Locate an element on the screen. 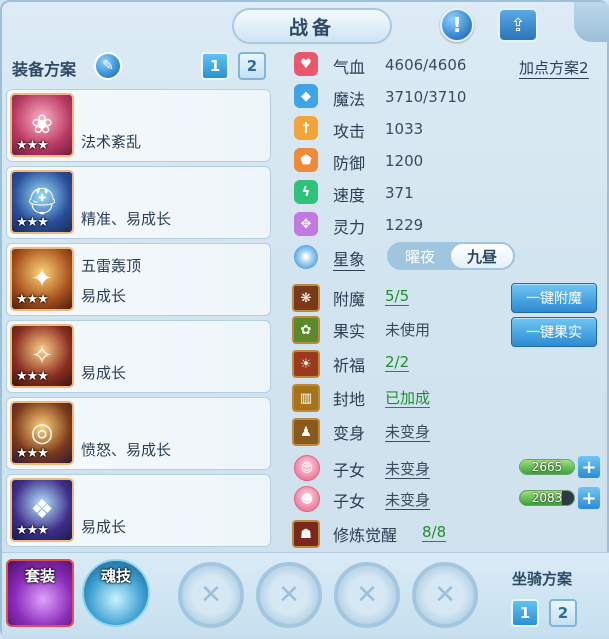  stat-label-attack: 攻击 is located at coordinates (349, 131).